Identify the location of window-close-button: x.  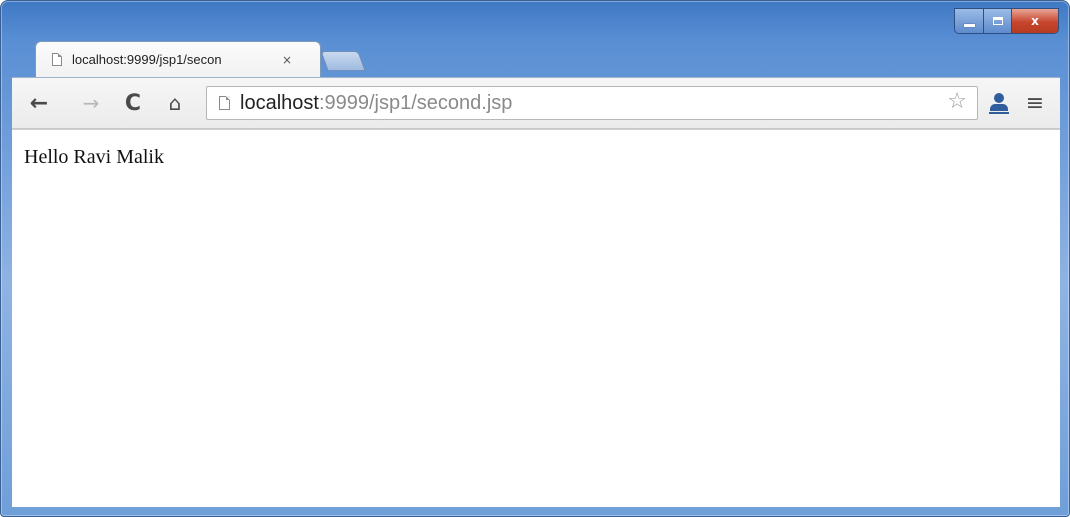
(1035, 21).